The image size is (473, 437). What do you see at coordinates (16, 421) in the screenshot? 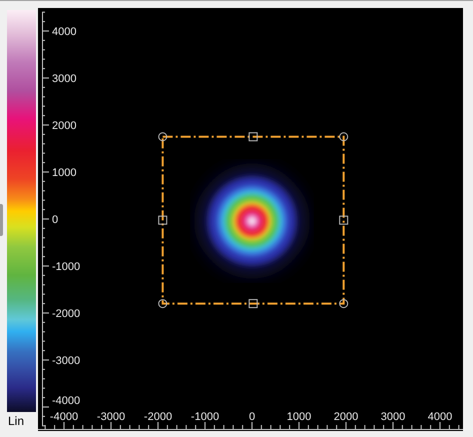
I see `scale-mode-label: Lin` at bounding box center [16, 421].